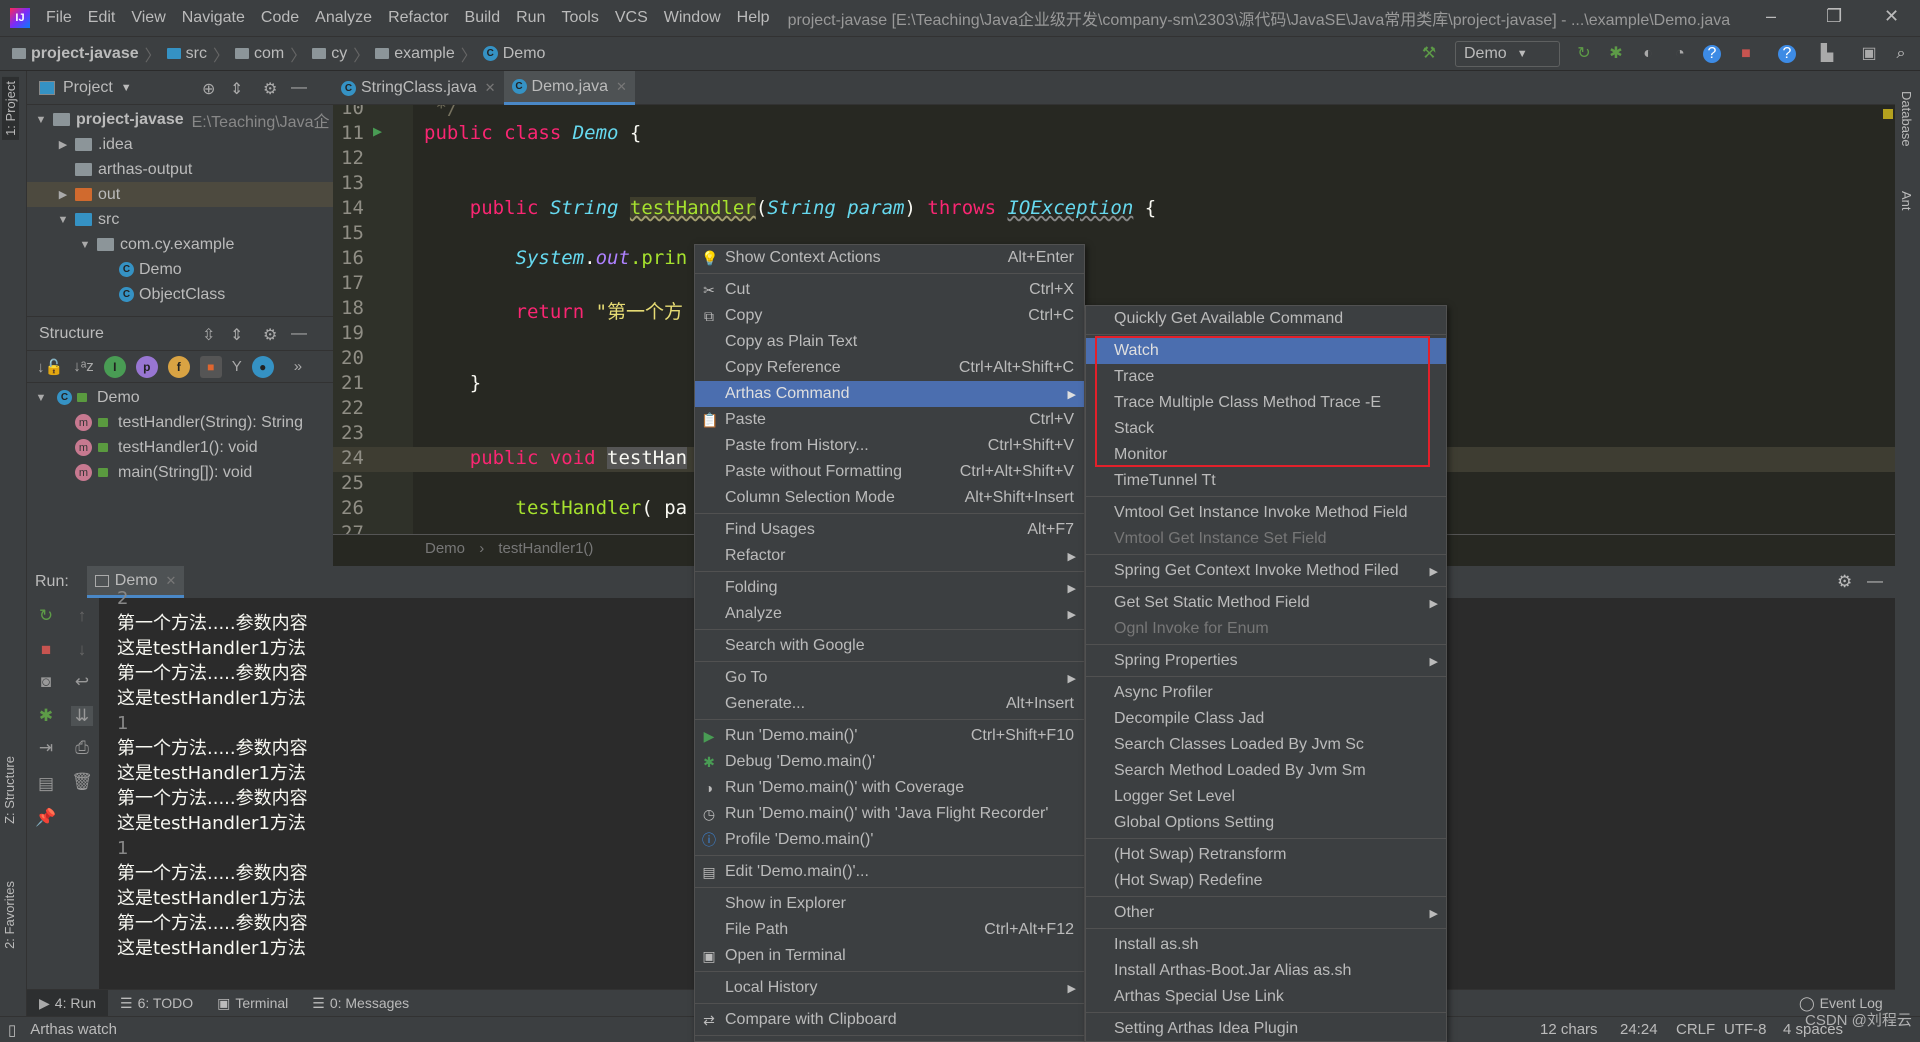 This screenshot has height=1042, width=1920. Describe the element at coordinates (146, 366) in the screenshot. I see `show-properties-icon: p` at that location.